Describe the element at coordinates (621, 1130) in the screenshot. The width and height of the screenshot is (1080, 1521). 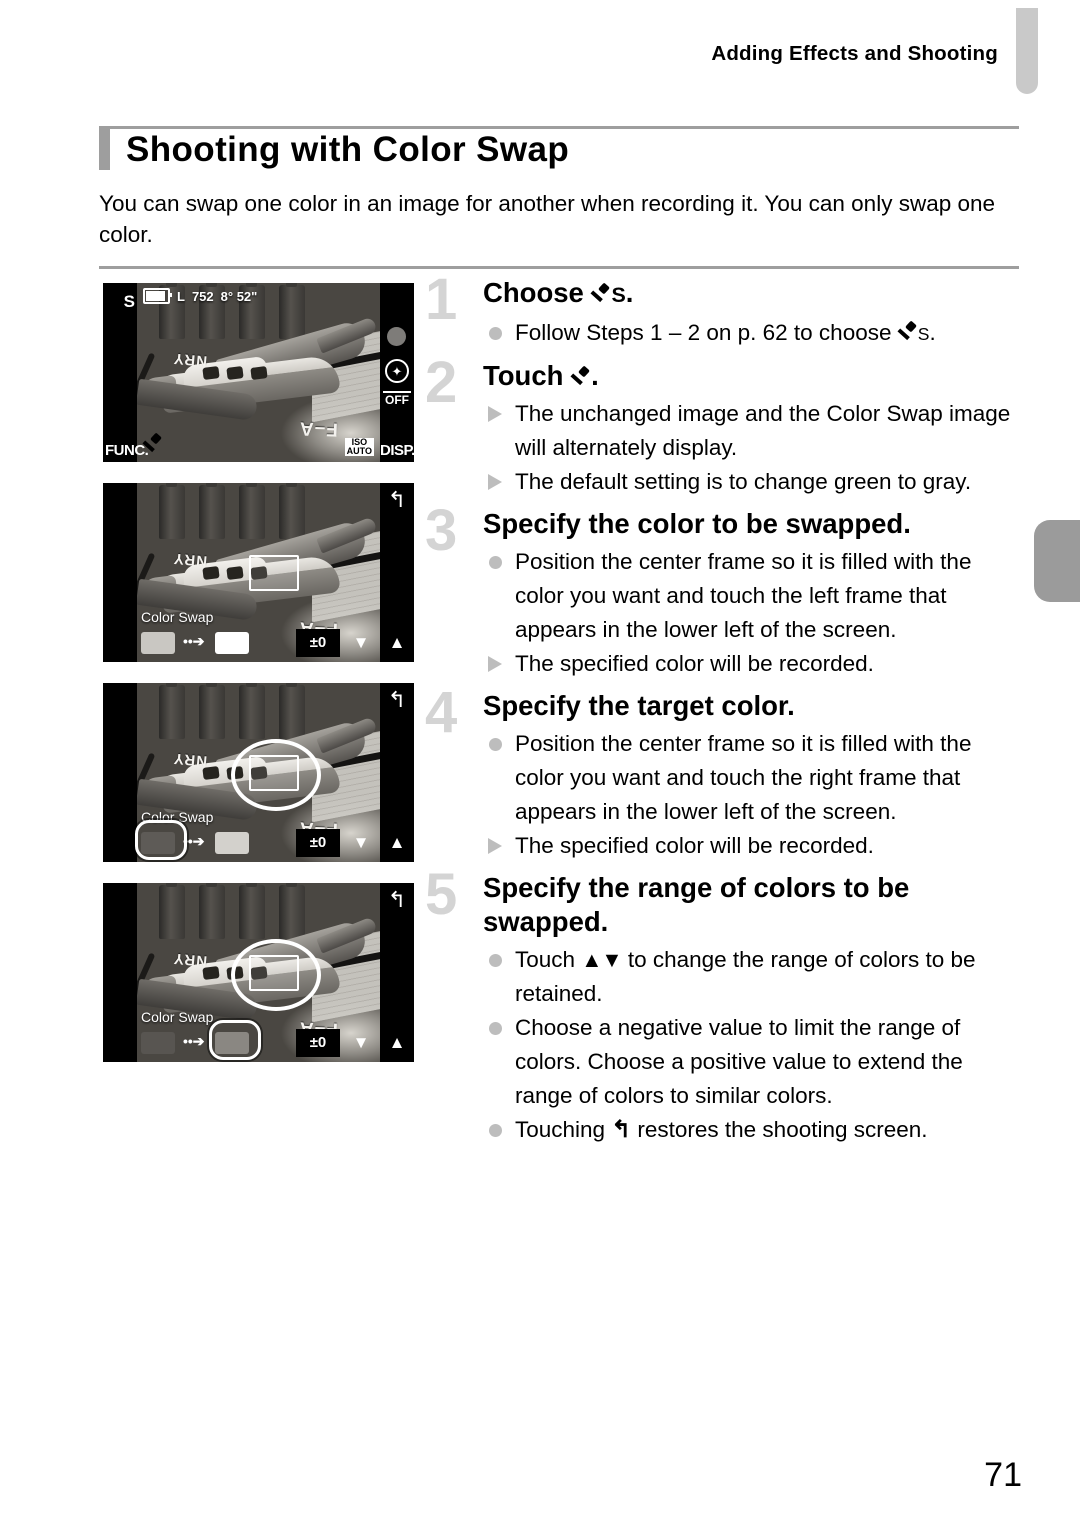
I see `back-arrow-icon: ↰` at that location.